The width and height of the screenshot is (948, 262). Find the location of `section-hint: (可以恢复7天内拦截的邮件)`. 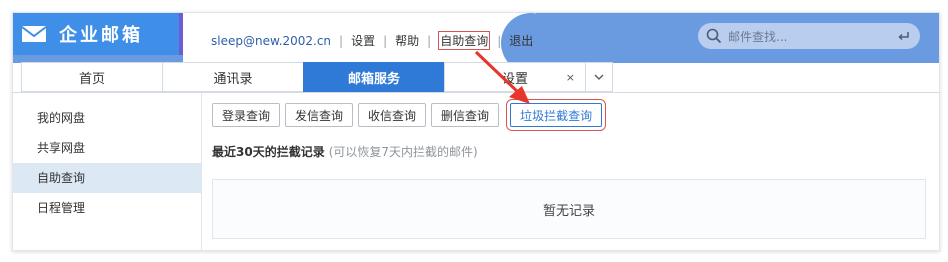

section-hint: (可以恢复7天内拦截的邮件) is located at coordinates (403, 152).